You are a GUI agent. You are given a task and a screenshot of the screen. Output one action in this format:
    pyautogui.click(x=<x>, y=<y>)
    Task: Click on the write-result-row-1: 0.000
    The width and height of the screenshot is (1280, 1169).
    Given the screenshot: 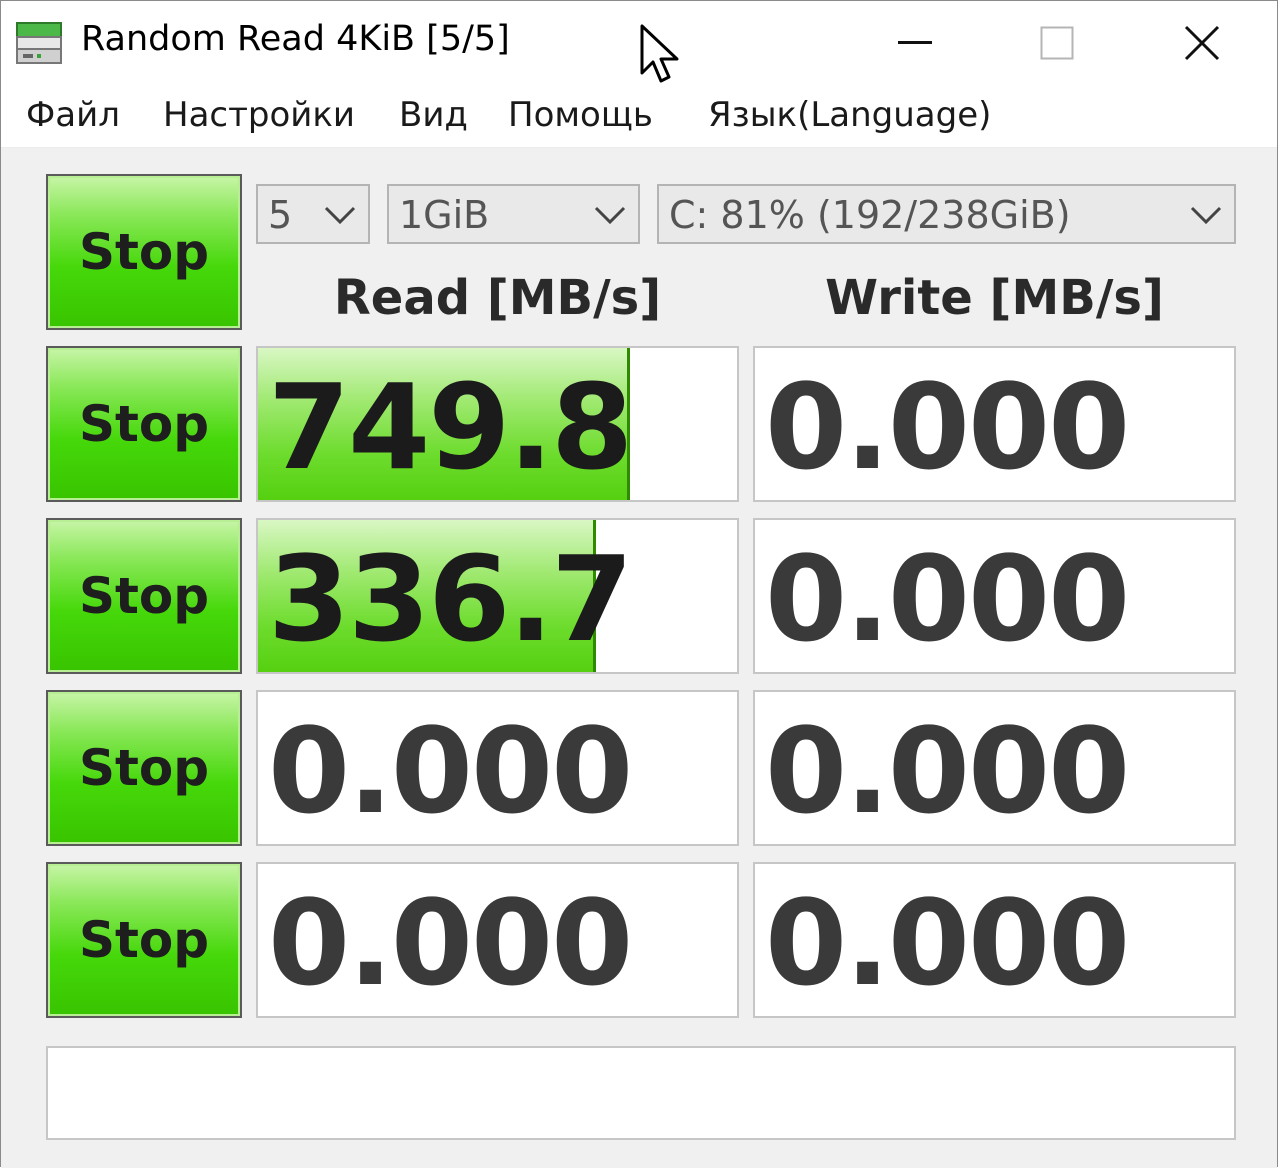 What is the action you would take?
    pyautogui.click(x=994, y=424)
    